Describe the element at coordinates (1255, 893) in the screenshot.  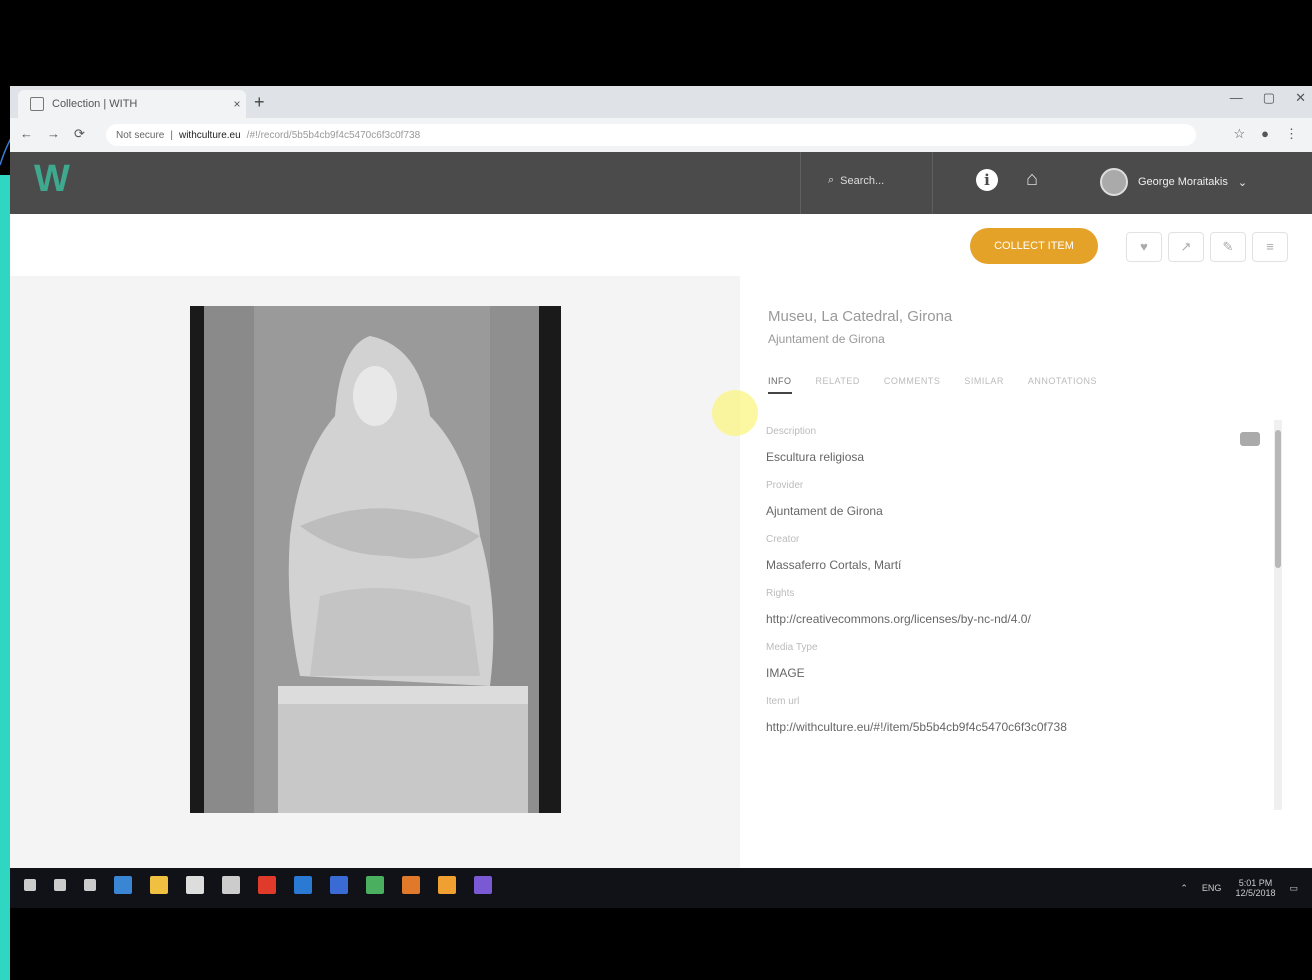
I see `clock-date: 12/5/2018` at that location.